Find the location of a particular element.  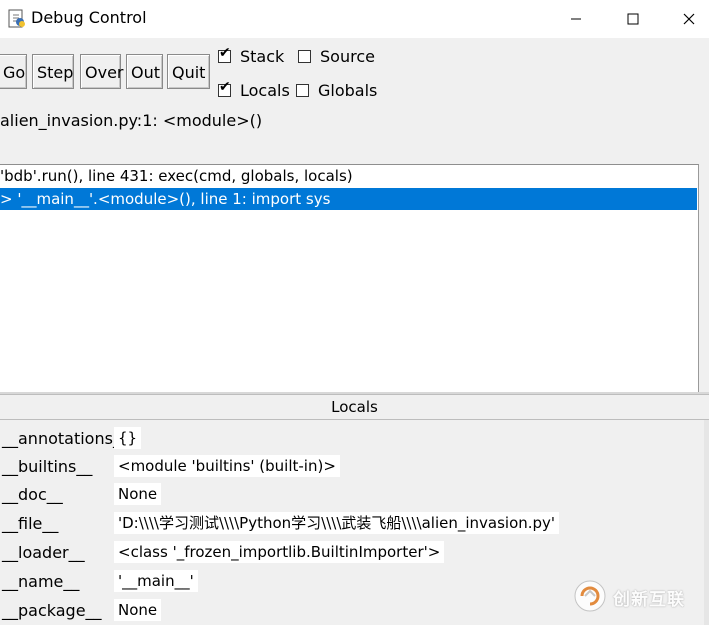

locals-checkbox-box: ✔ is located at coordinates (224, 88).